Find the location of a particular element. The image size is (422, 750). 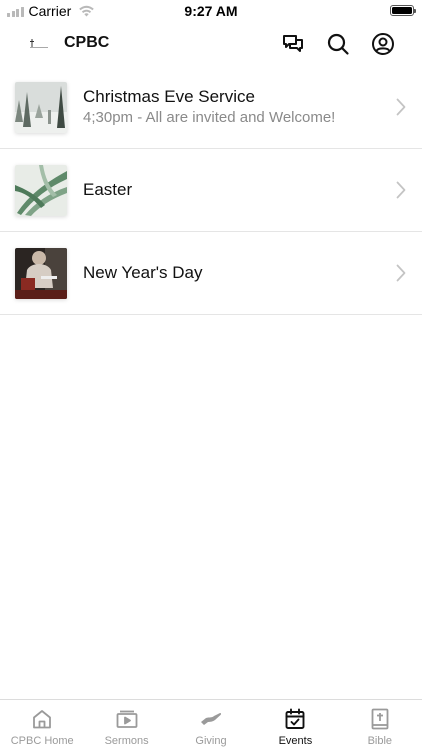

tab-label: Bible is located at coordinates (380, 741).